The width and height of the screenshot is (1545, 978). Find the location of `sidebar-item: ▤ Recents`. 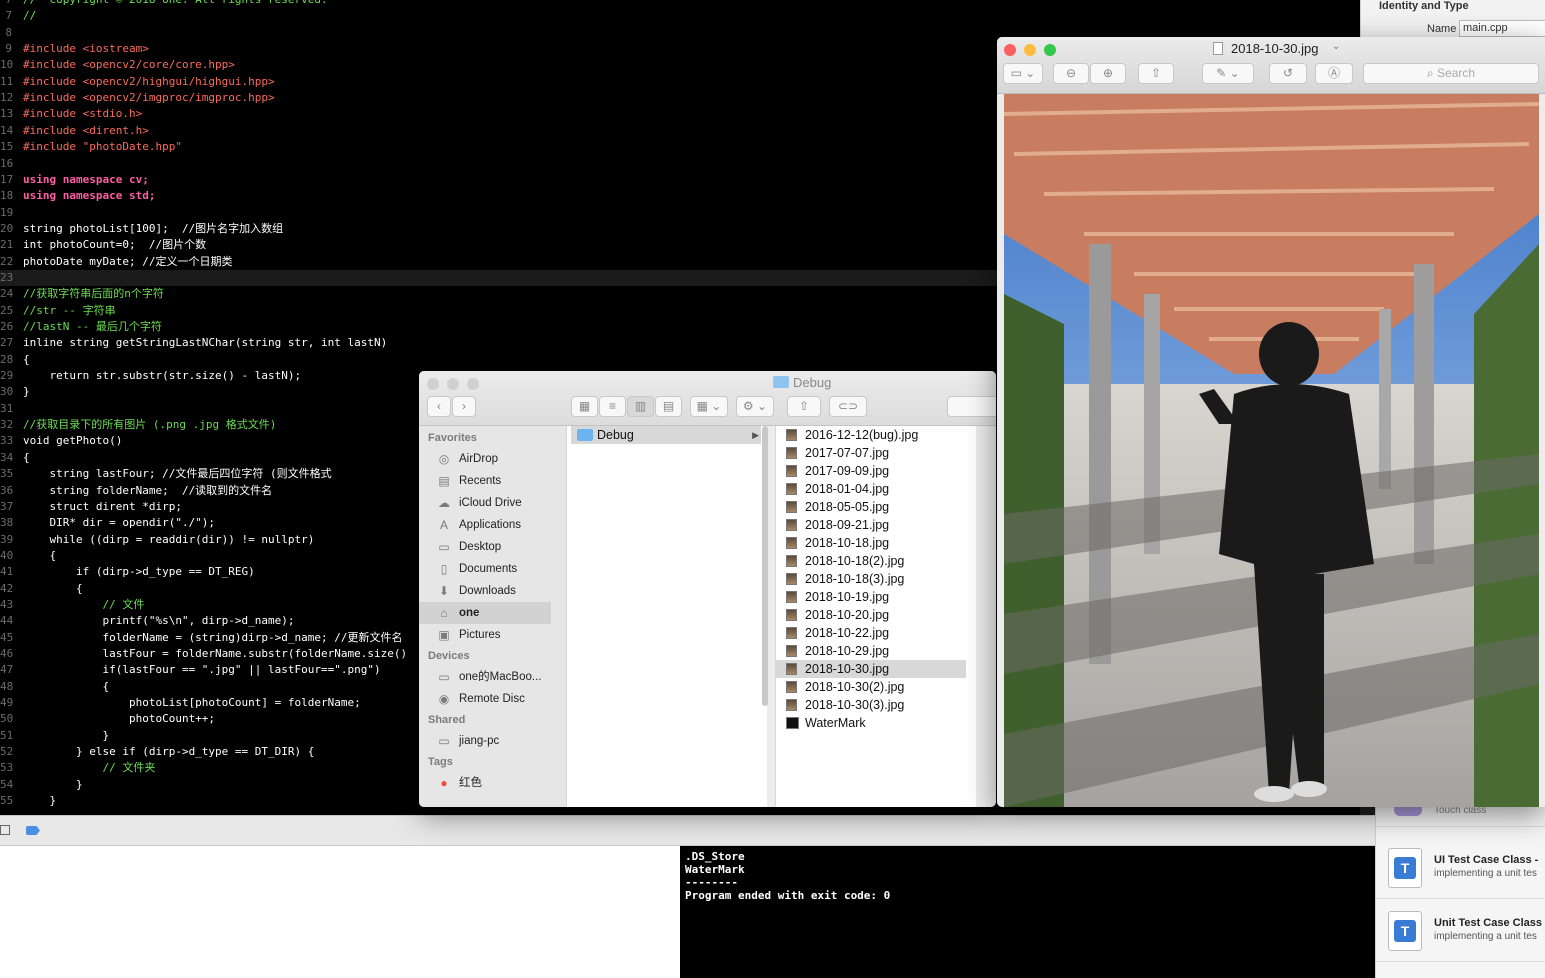

sidebar-item: ▤ Recents is located at coordinates (485, 481).